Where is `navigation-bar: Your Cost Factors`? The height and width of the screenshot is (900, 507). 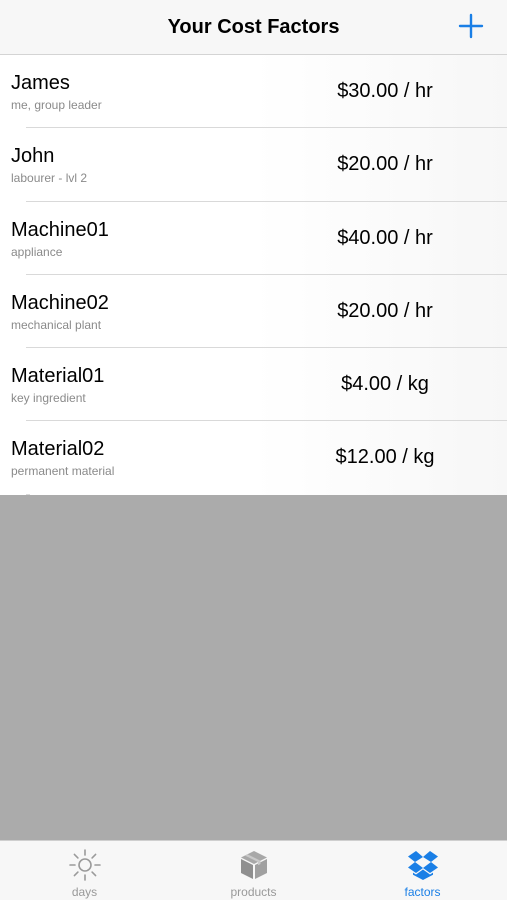 navigation-bar: Your Cost Factors is located at coordinates (253, 27).